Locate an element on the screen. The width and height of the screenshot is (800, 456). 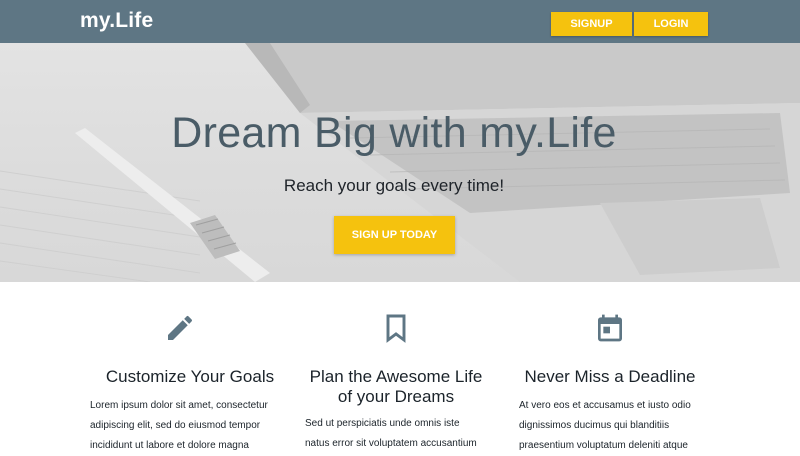
login-button: LOGIN is located at coordinates (671, 24).